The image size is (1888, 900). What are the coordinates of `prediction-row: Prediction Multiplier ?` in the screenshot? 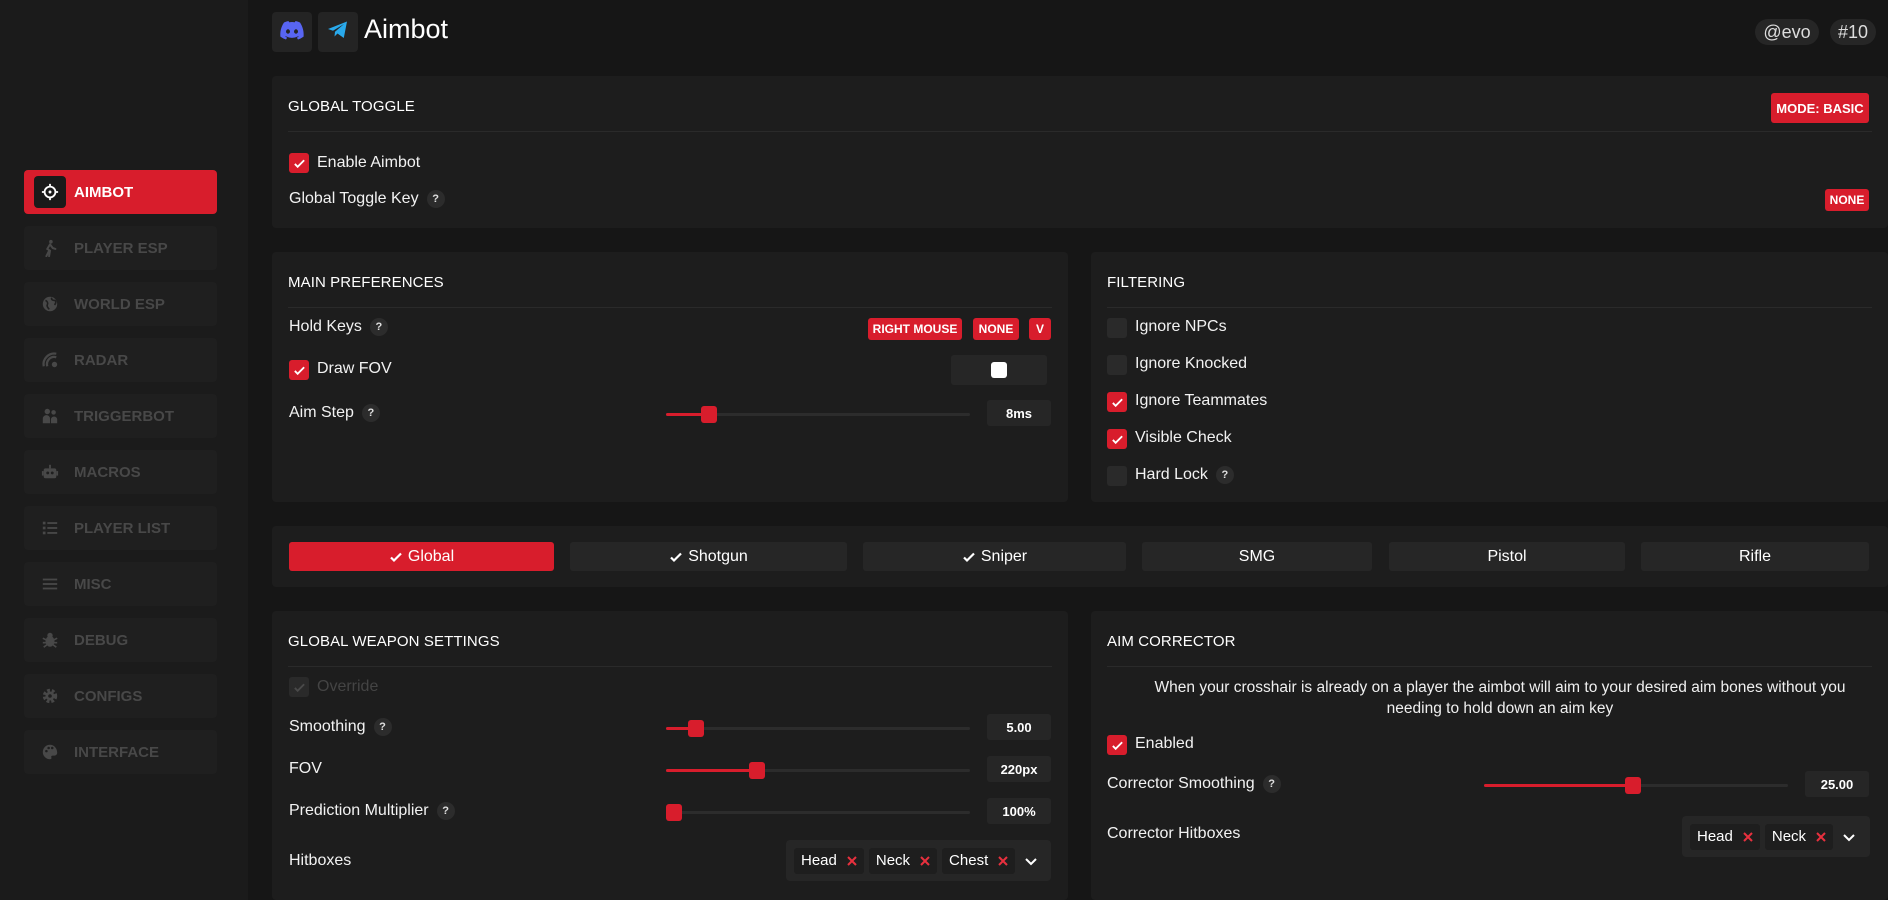 It's located at (372, 811).